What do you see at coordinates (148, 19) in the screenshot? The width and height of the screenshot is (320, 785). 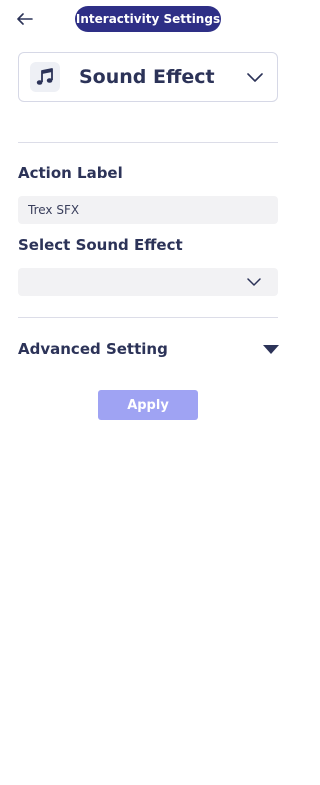 I see `page-title: Interactivity Settings` at bounding box center [148, 19].